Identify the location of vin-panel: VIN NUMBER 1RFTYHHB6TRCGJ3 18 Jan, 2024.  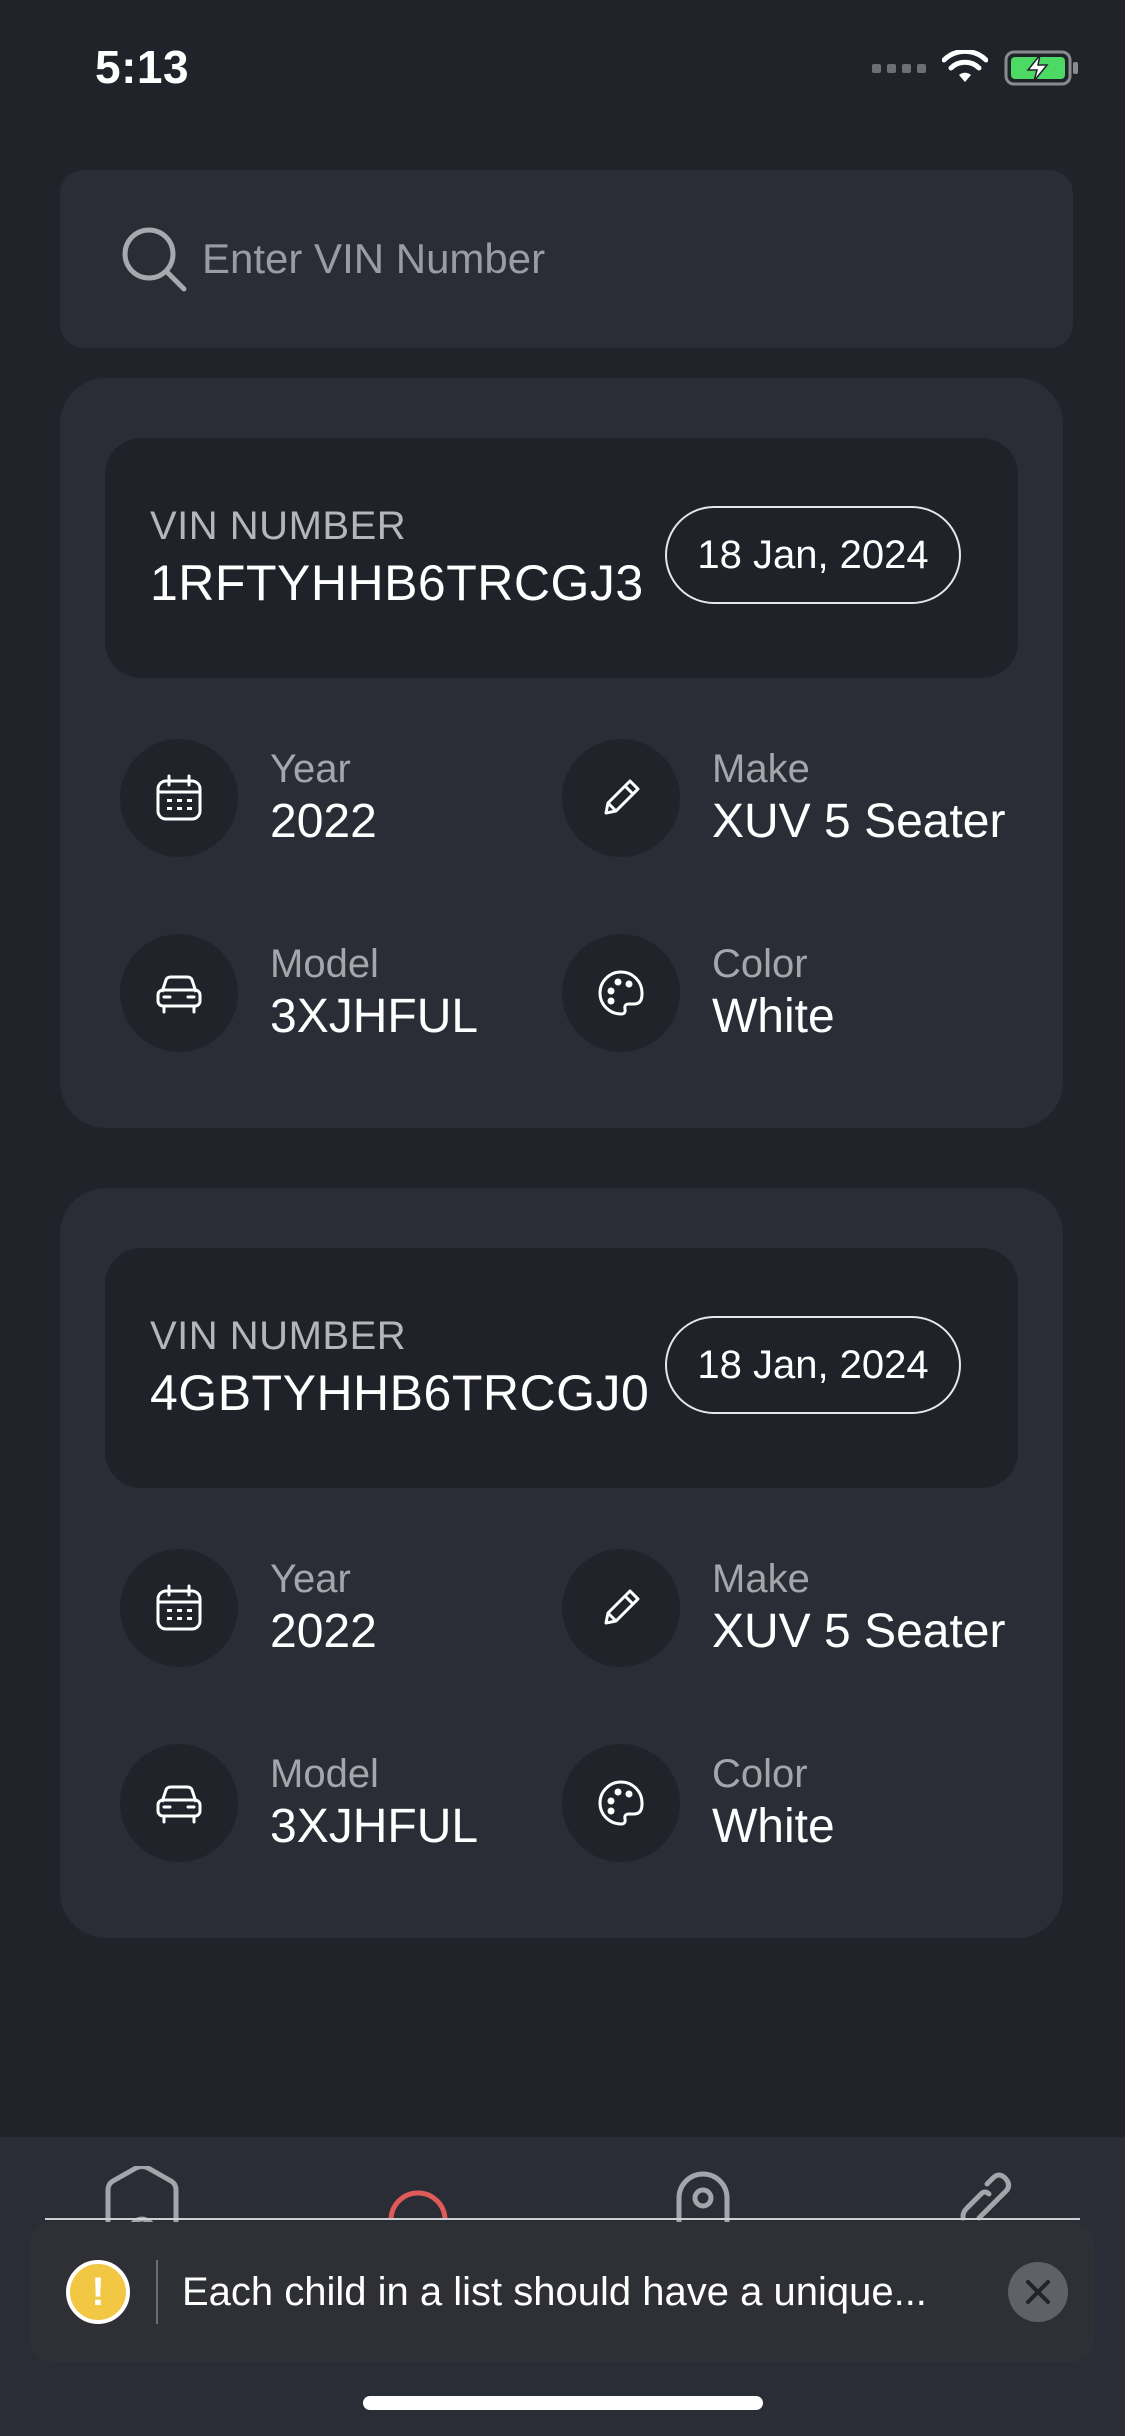
(561, 558).